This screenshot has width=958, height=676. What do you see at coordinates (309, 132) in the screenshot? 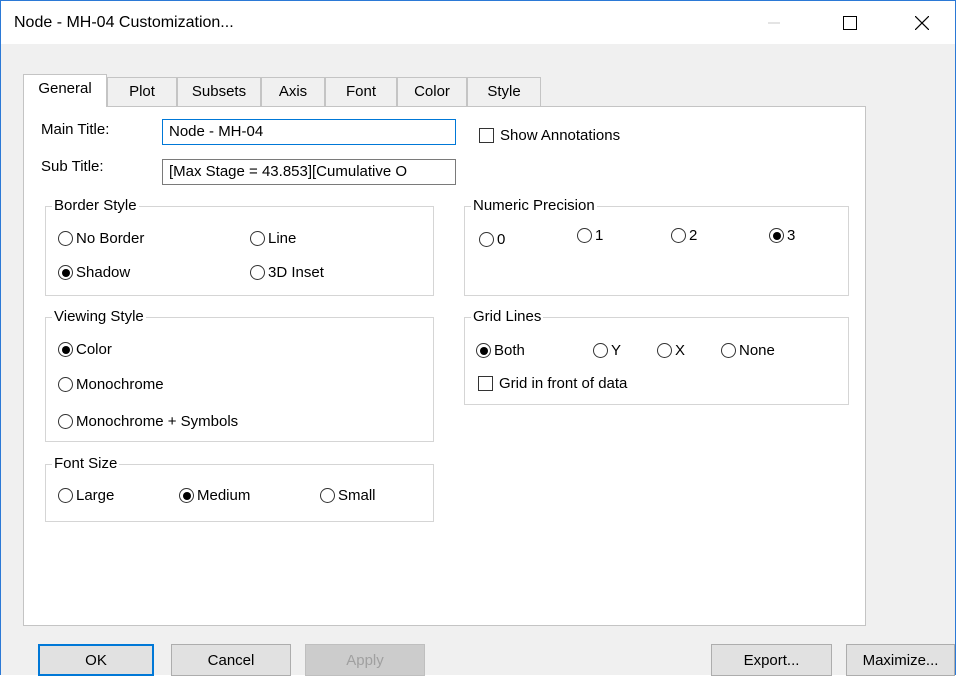
I see `main-title-input: Node - MH-04` at bounding box center [309, 132].